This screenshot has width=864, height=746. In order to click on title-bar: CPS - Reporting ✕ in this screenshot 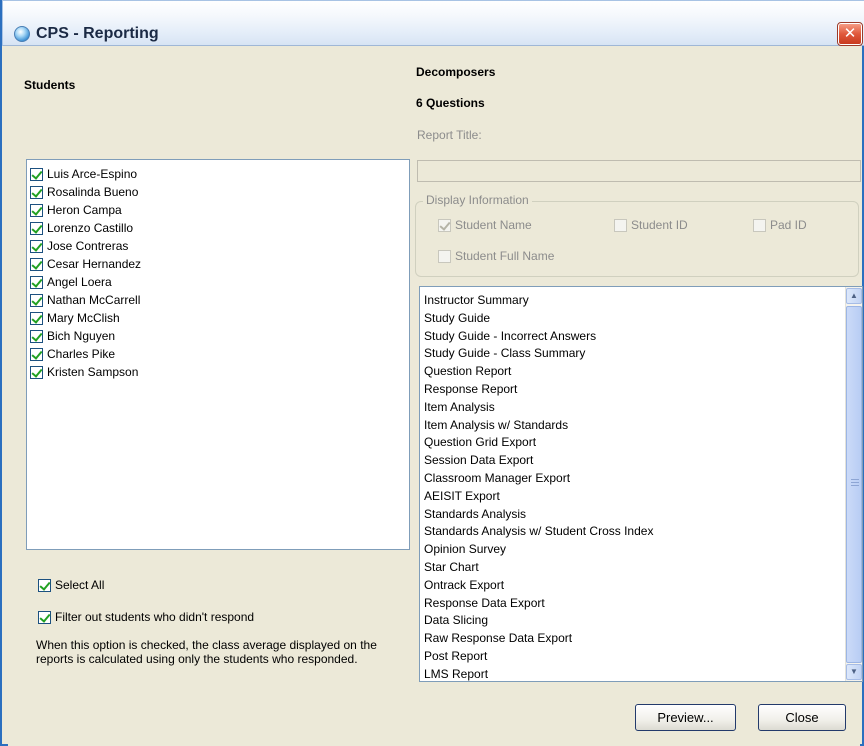, I will do `click(433, 23)`.